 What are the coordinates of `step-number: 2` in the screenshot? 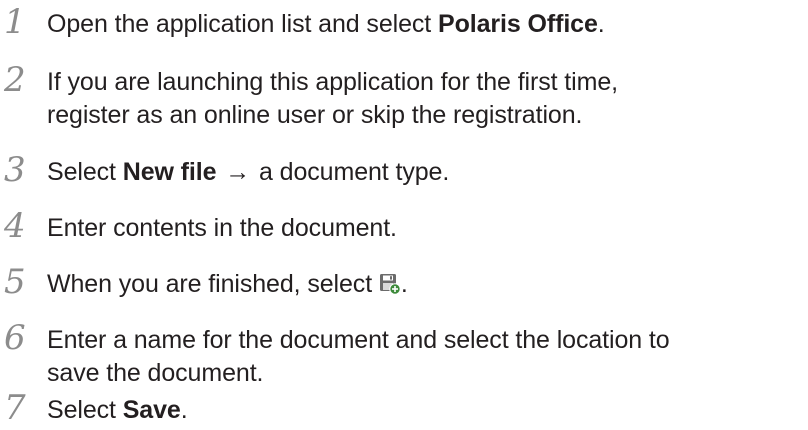 It's located at (15, 80).